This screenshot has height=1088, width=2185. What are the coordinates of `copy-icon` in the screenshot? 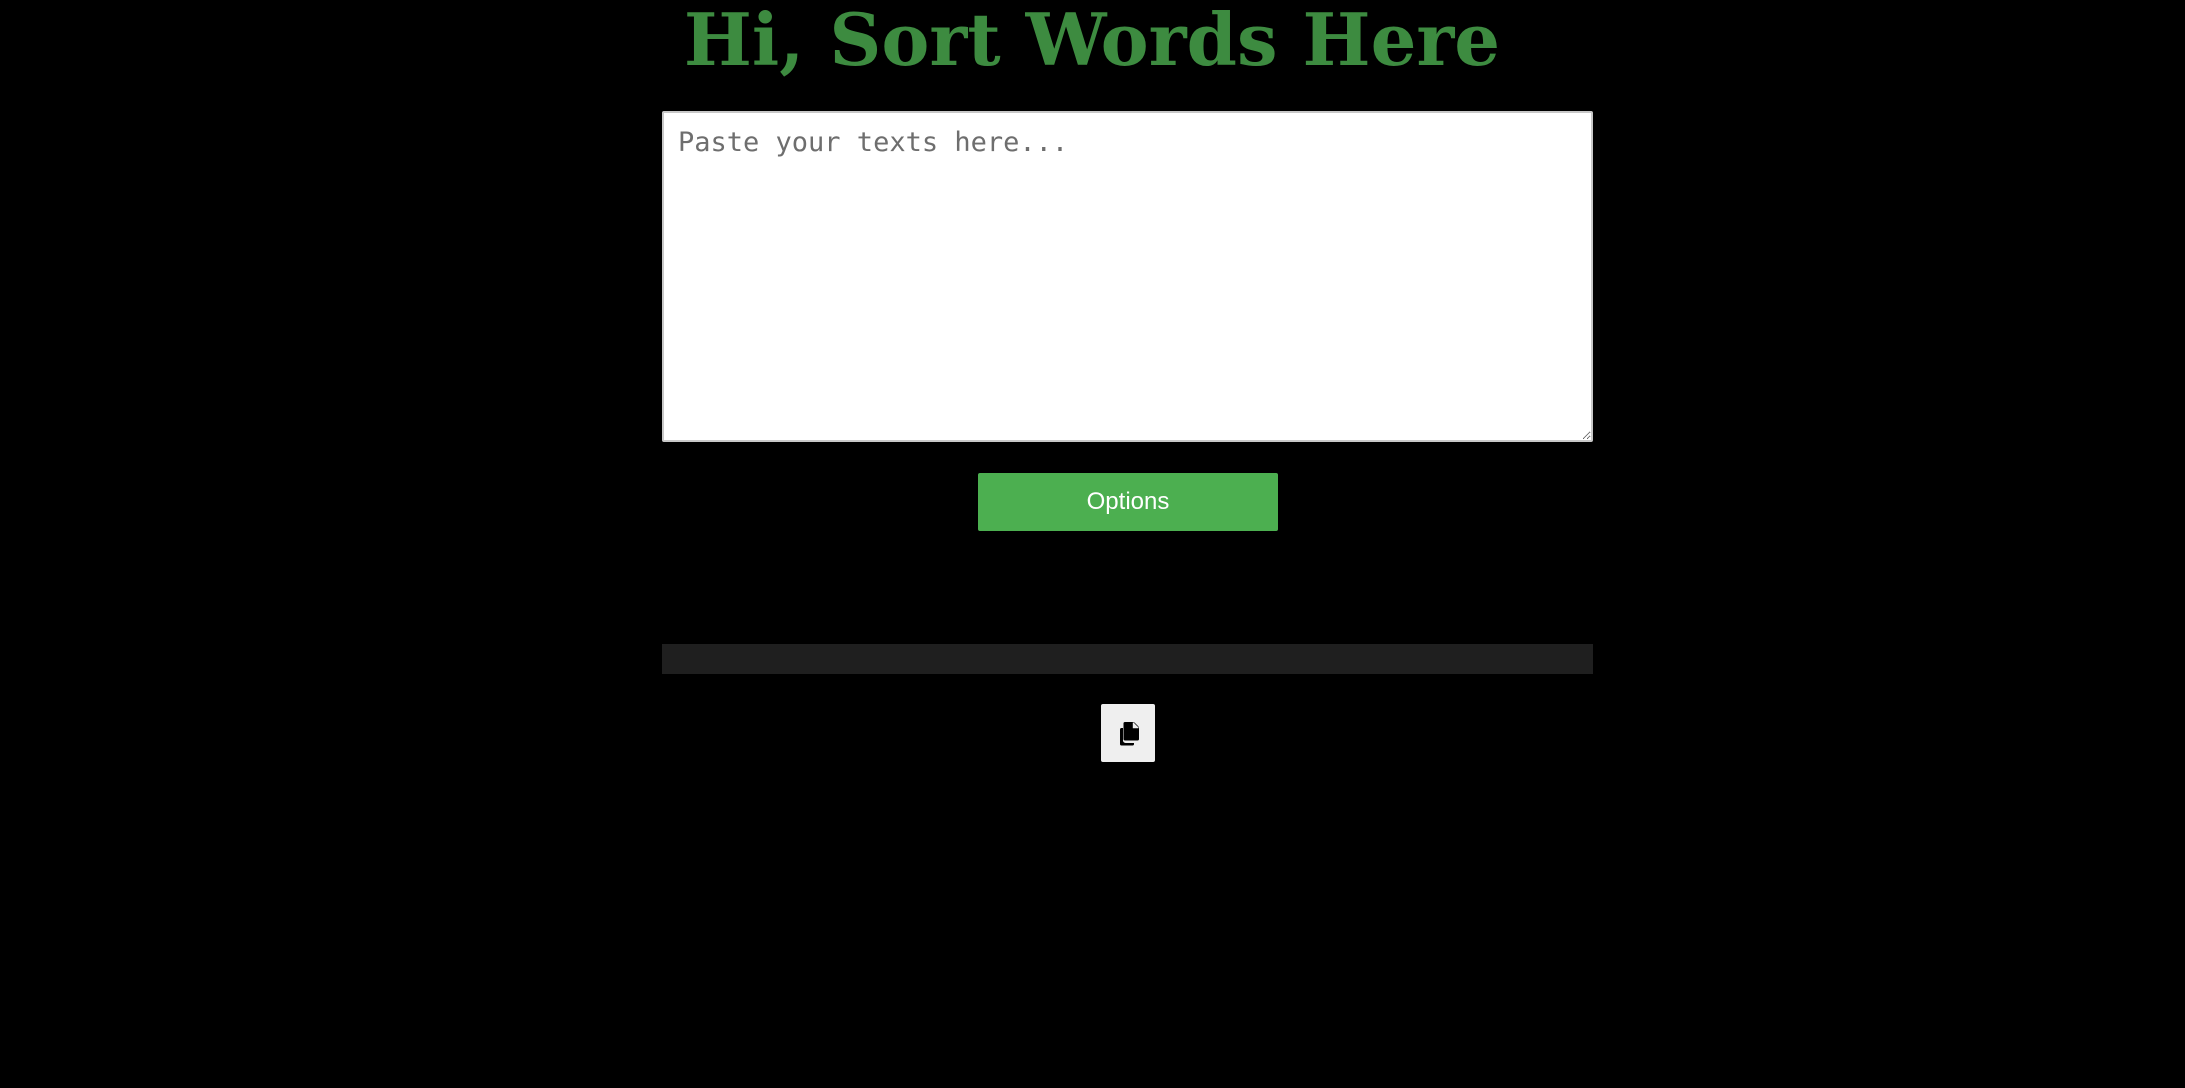 It's located at (1128, 733).